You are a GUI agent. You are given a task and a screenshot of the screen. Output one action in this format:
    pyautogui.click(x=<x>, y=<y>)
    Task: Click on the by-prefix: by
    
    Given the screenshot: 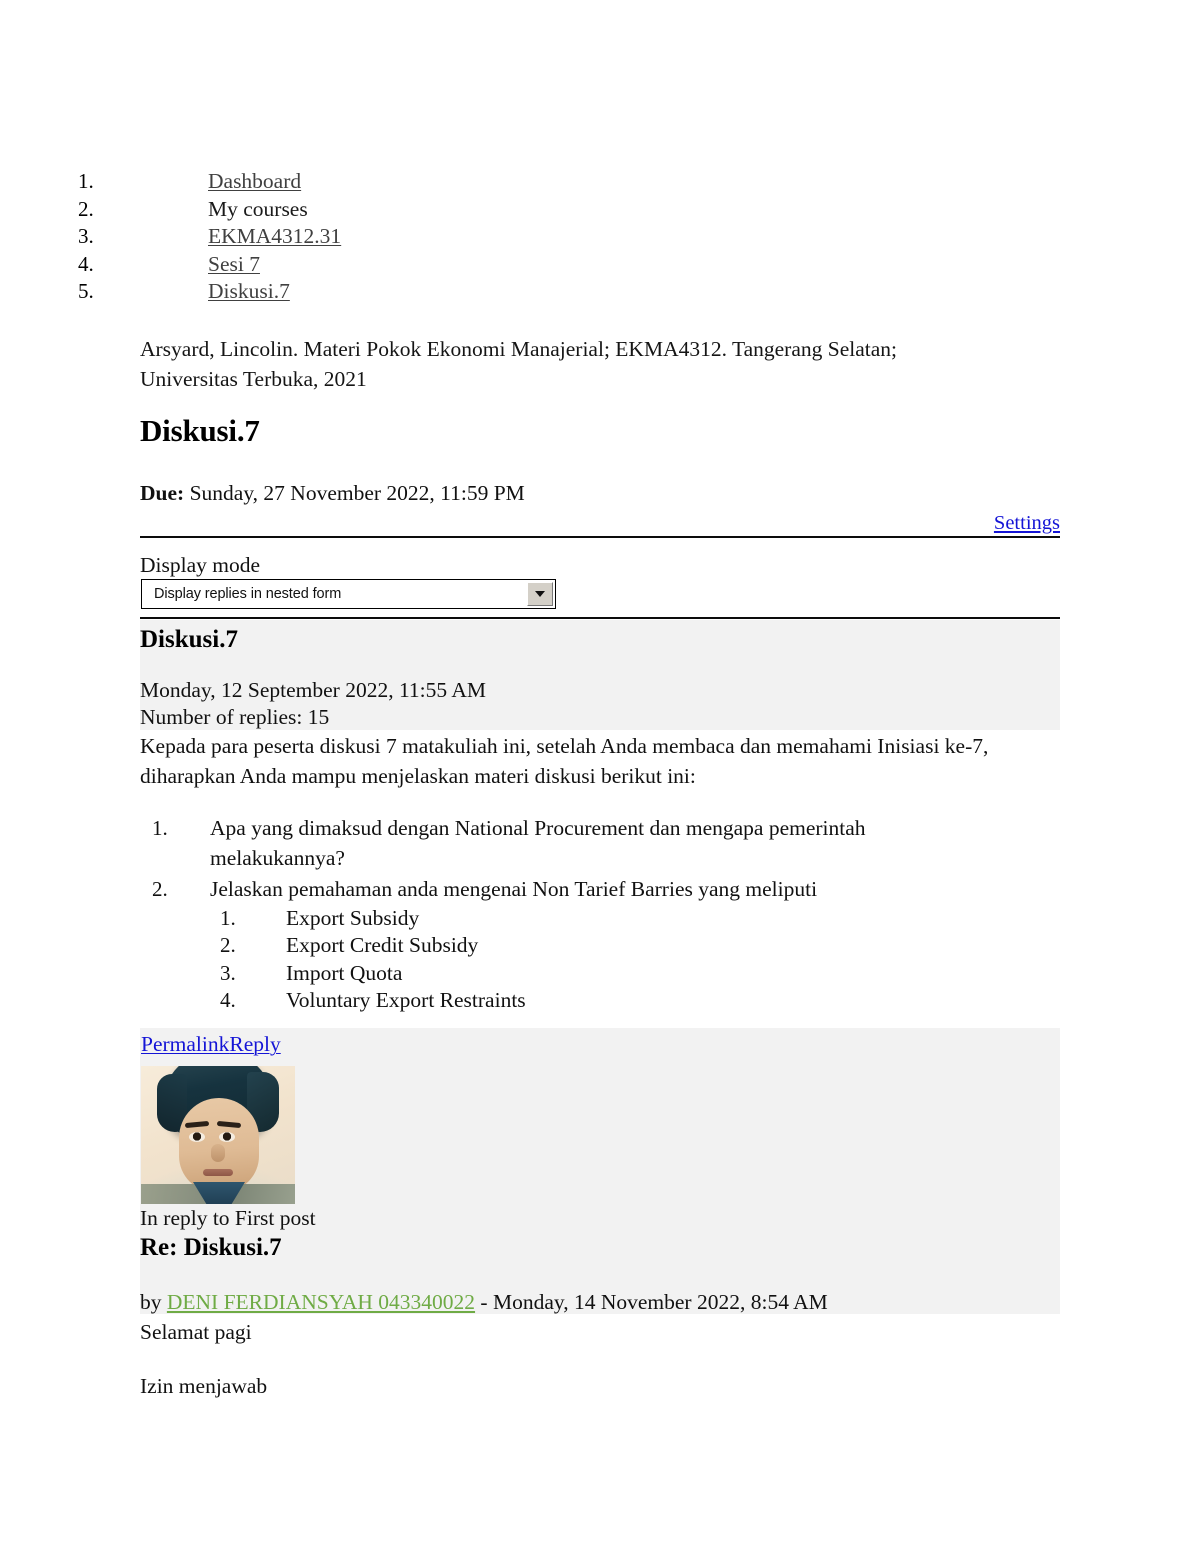 What is the action you would take?
    pyautogui.click(x=153, y=1302)
    